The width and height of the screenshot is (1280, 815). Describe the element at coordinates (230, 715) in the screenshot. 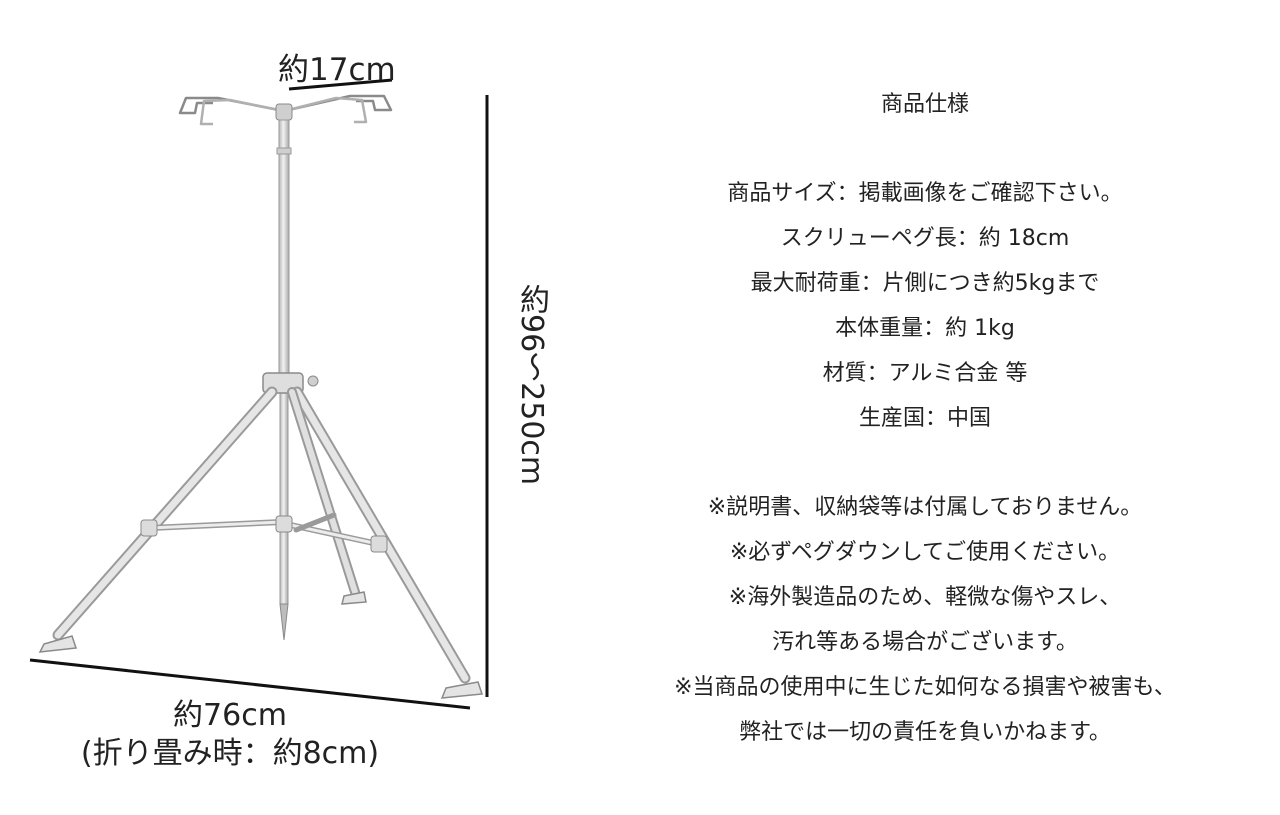

I see `base-width-label: 約76cm` at that location.